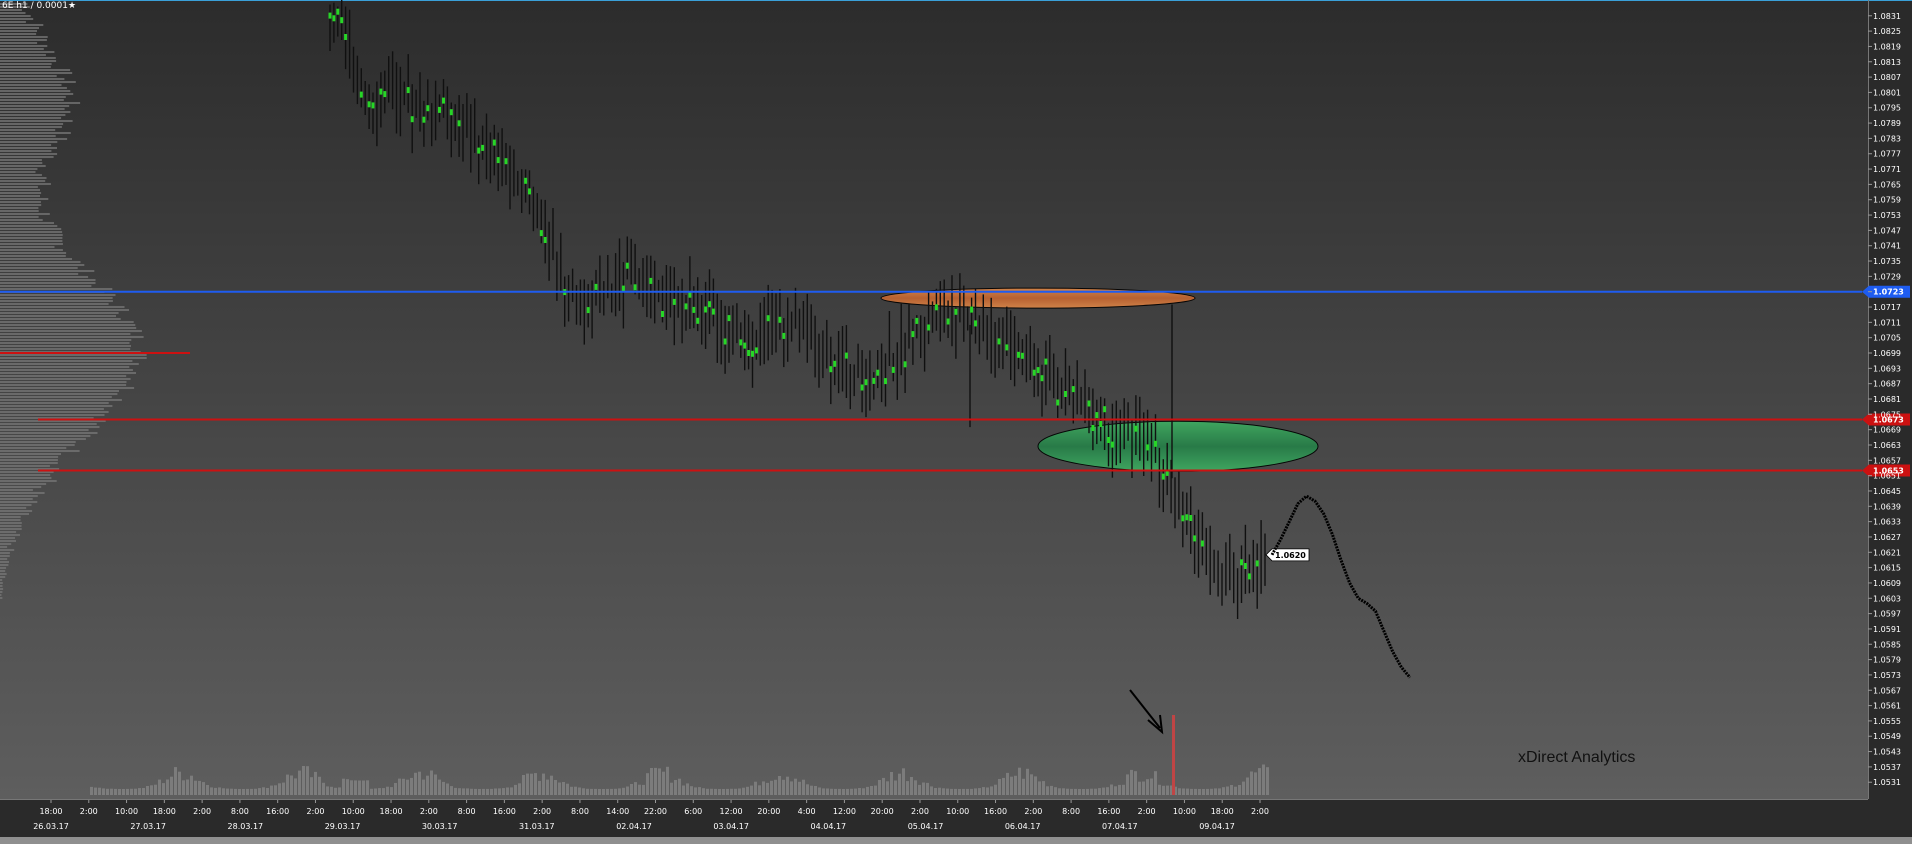 The image size is (1912, 844). Describe the element at coordinates (1887, 629) in the screenshot. I see `price-tick-label: 1.0591` at that location.